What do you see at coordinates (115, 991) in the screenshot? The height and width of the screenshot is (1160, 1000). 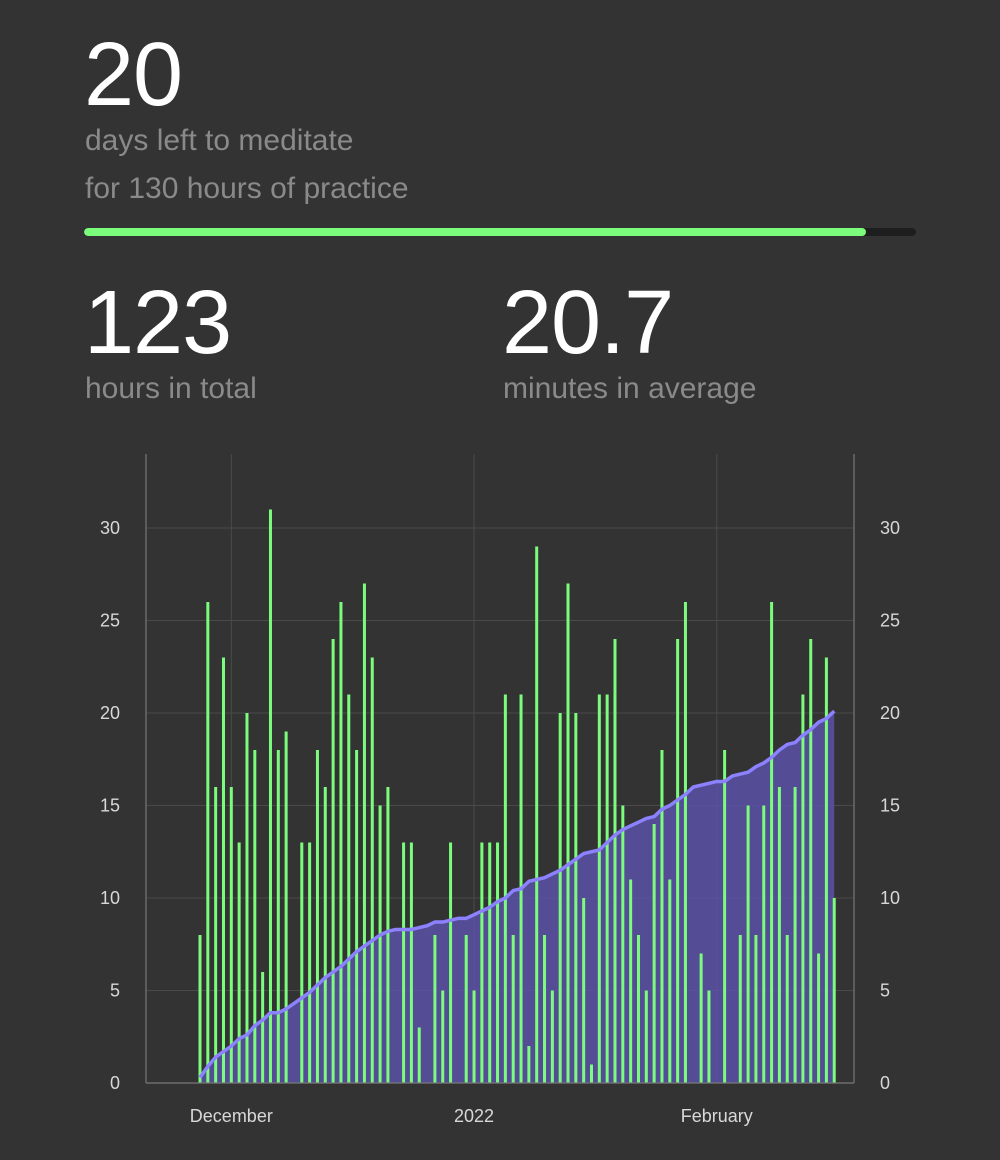 I see `y-tick-left: 5` at bounding box center [115, 991].